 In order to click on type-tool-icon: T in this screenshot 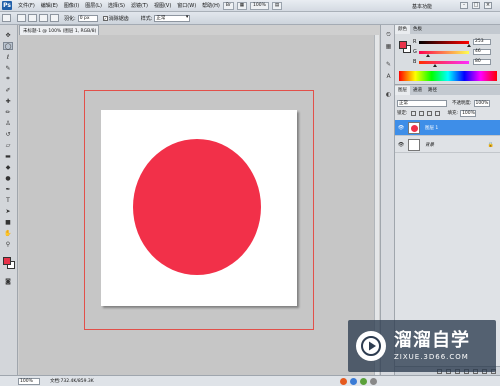, I will do `click(8, 200)`.